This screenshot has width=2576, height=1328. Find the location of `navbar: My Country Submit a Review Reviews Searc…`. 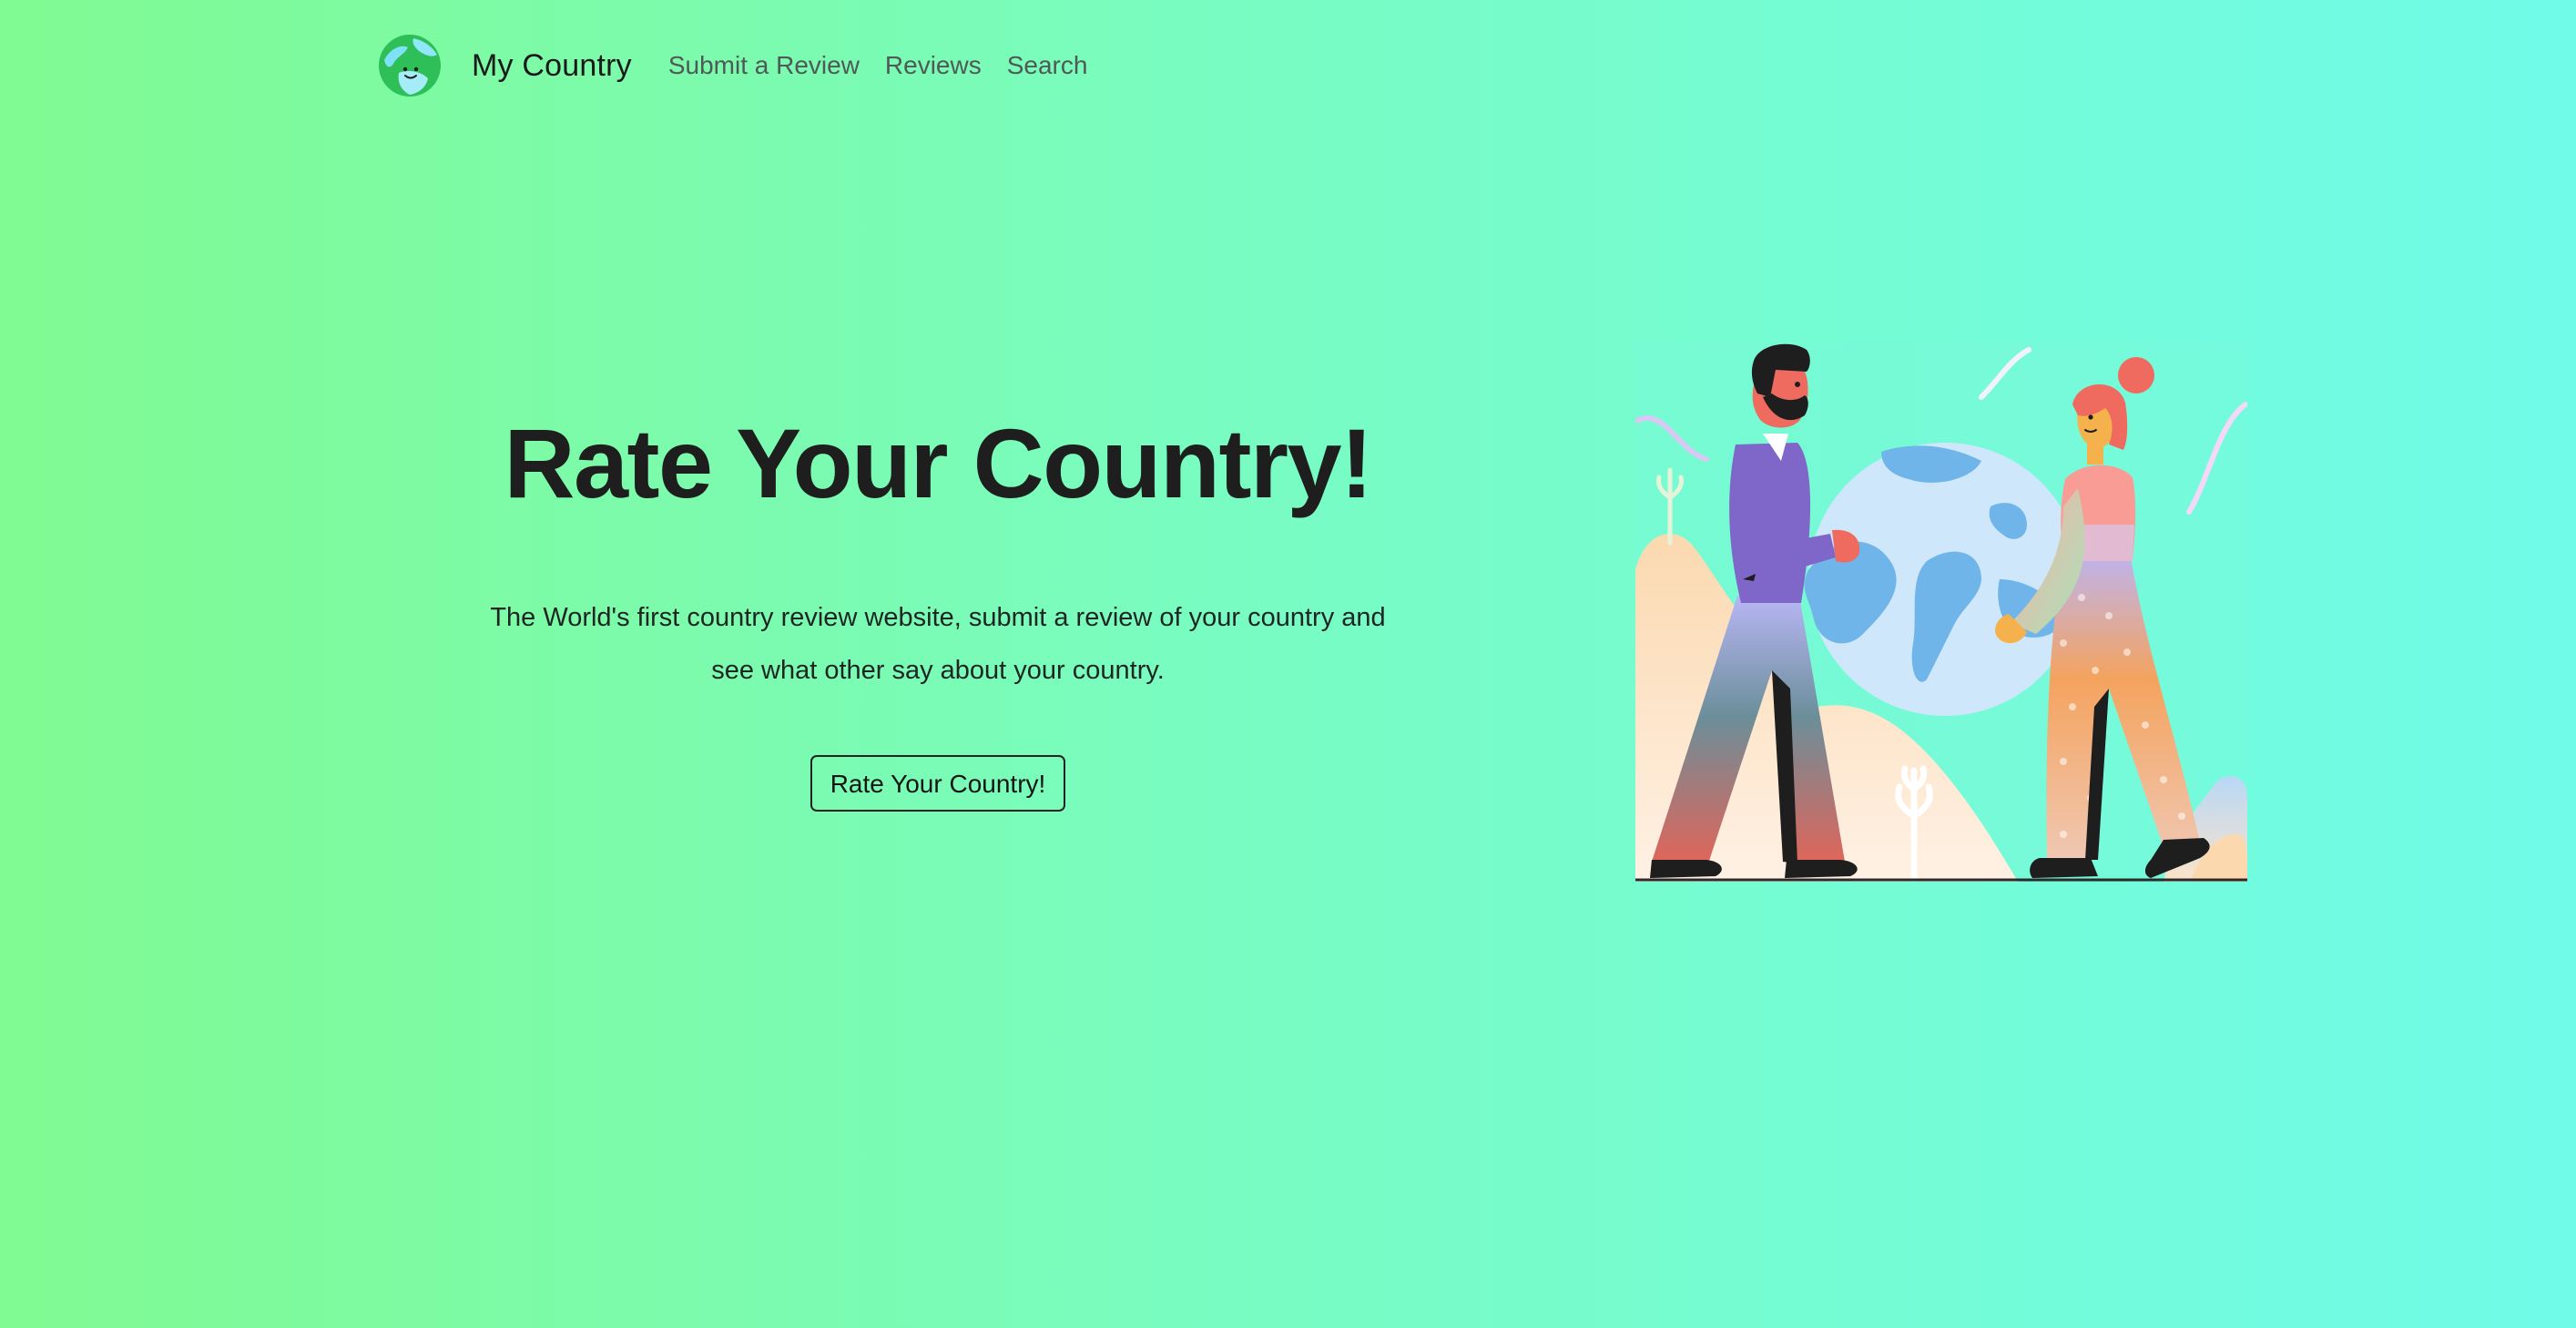

navbar: My Country Submit a Review Reviews Searc… is located at coordinates (745, 65).